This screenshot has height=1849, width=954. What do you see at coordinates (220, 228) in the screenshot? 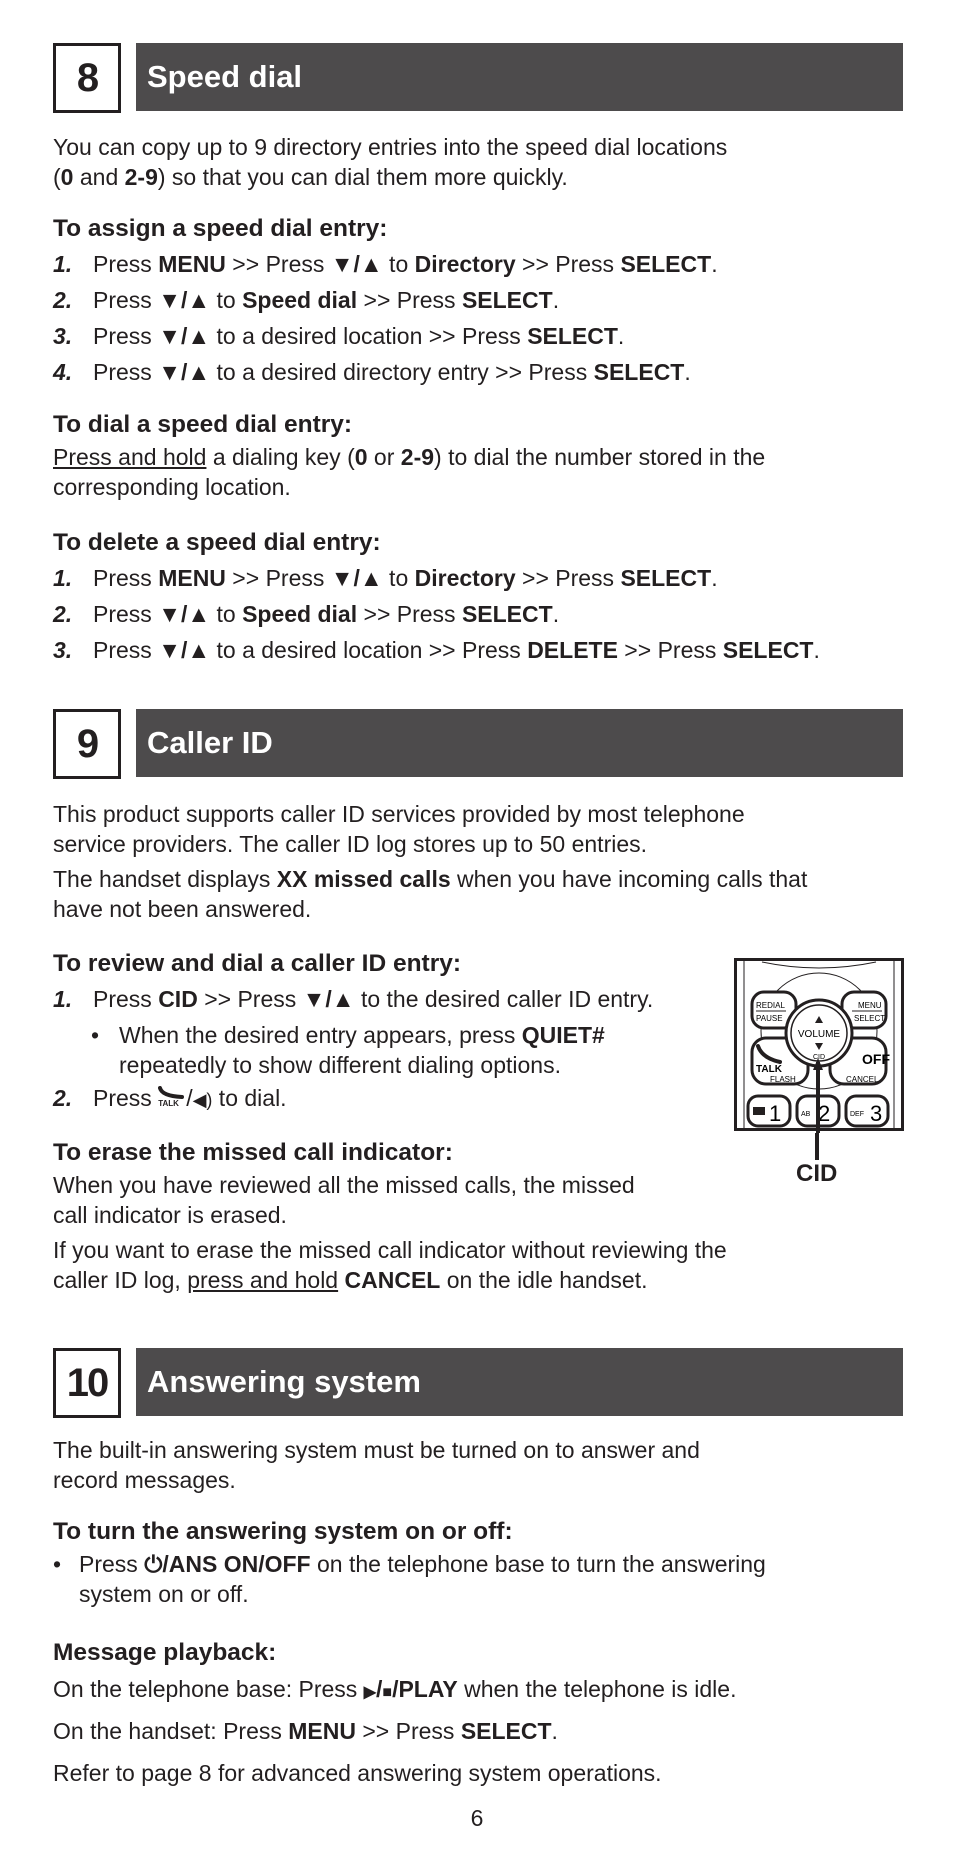
I see `subheading: To assign a speed dial entry:` at bounding box center [220, 228].